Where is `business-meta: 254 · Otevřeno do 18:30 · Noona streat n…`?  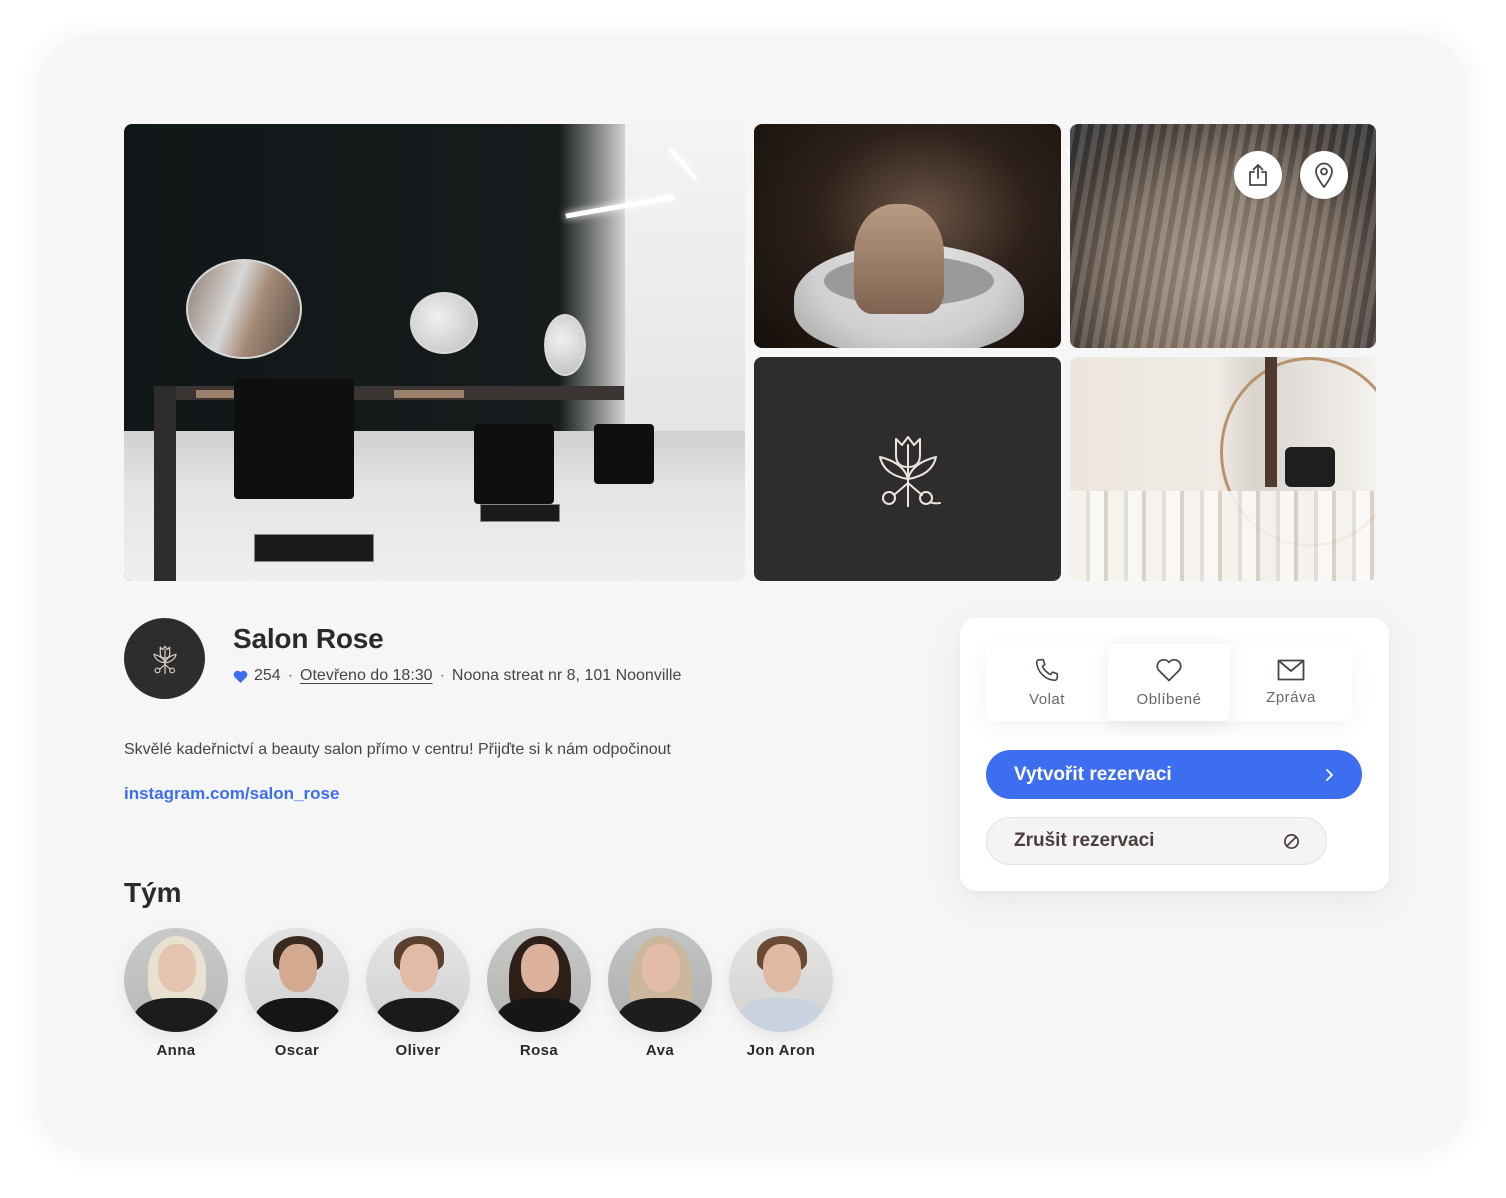 business-meta: 254 · Otevřeno do 18:30 · Noona streat n… is located at coordinates (457, 676).